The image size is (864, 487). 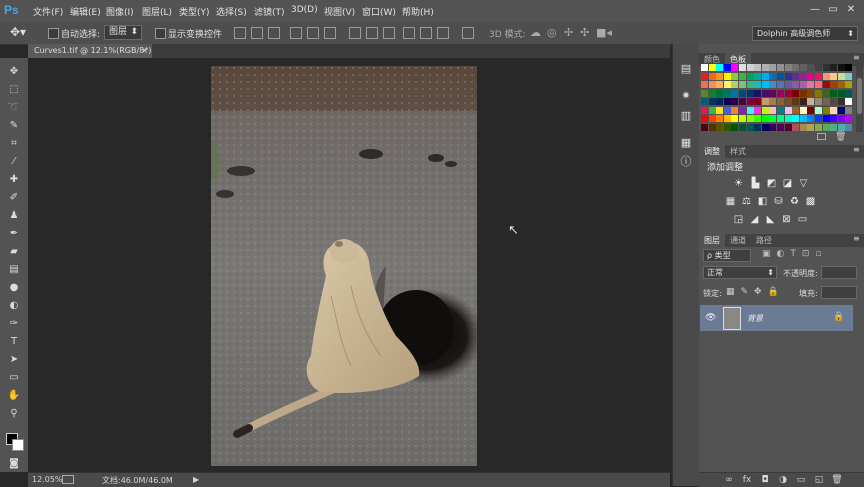 What do you see at coordinates (14, 270) in the screenshot?
I see `gradient-icon: ▤` at bounding box center [14, 270].